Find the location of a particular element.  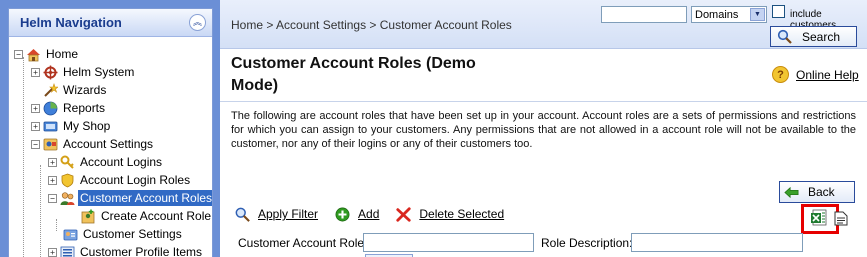

excel-export-icon is located at coordinates (818, 217).